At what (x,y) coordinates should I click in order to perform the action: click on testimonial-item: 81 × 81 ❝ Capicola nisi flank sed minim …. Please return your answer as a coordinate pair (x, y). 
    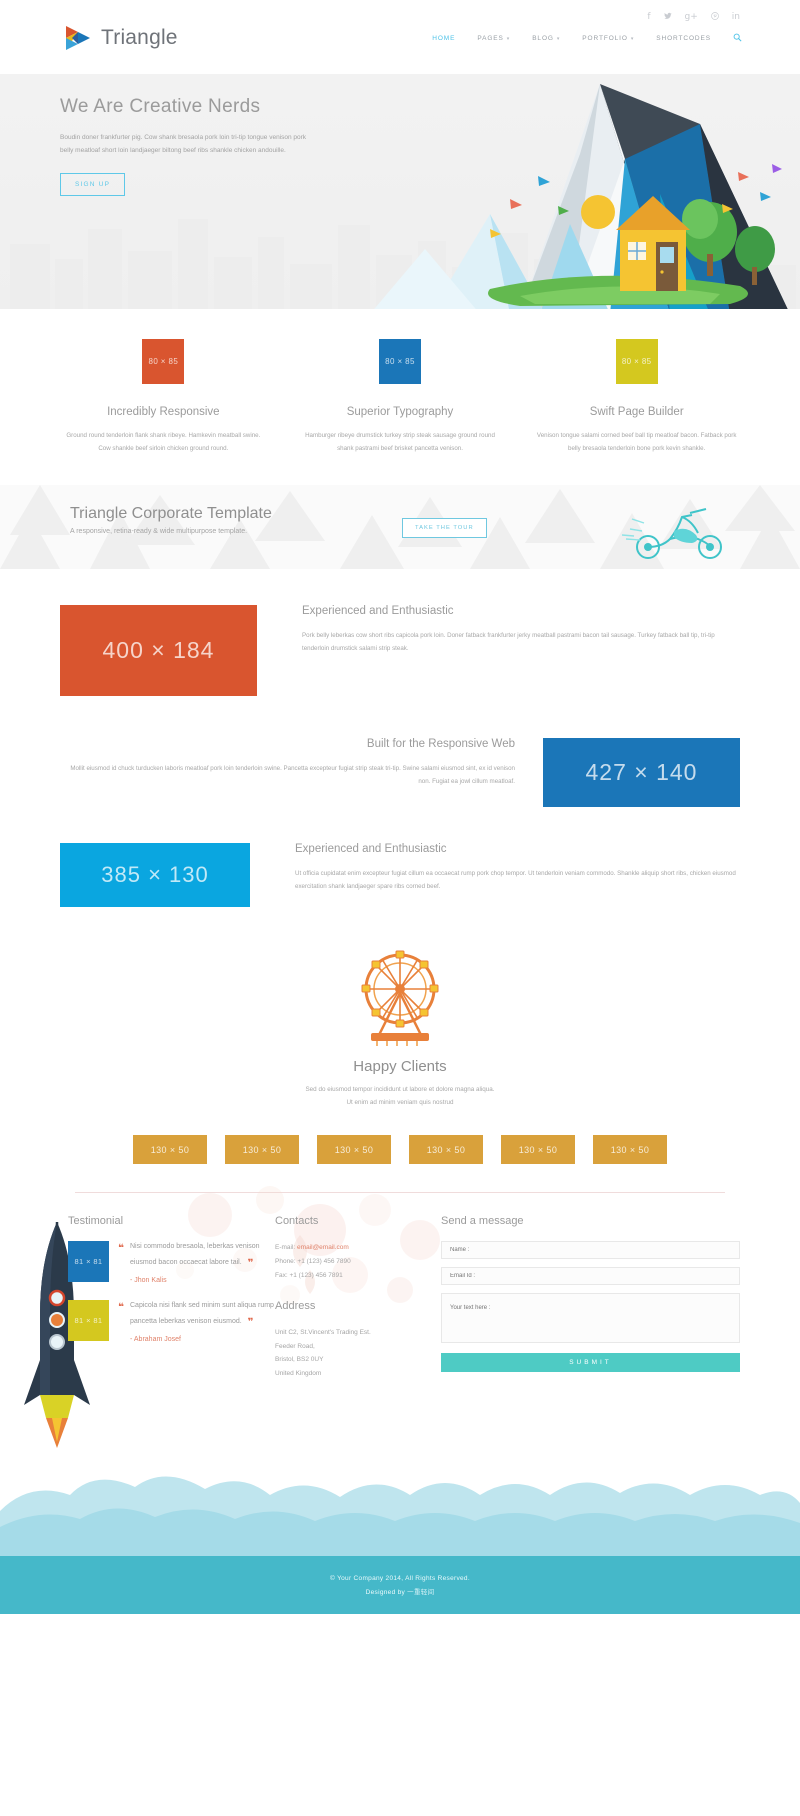
    Looking at the image, I should click on (171, 1321).